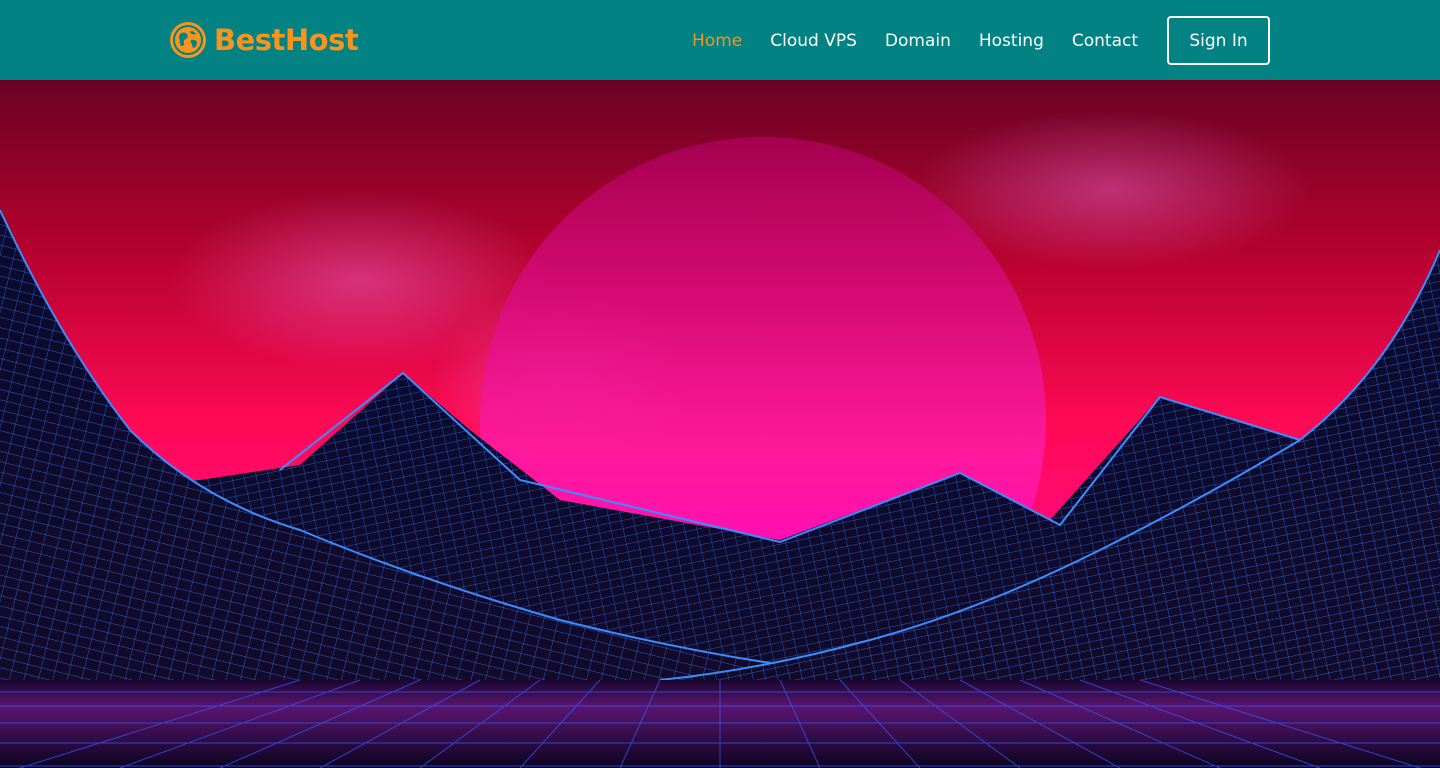 The width and height of the screenshot is (1440, 768). I want to click on nav-home: Home, so click(717, 41).